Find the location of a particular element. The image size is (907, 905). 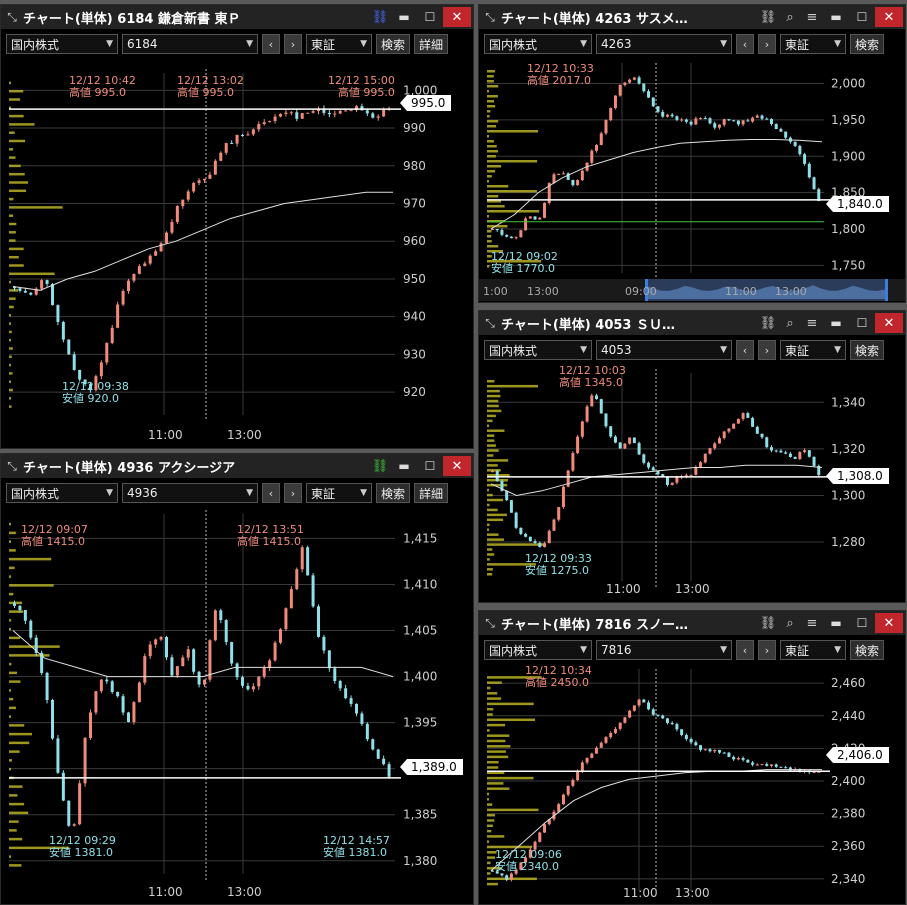

code-input: 4936 ▼ is located at coordinates (190, 493).